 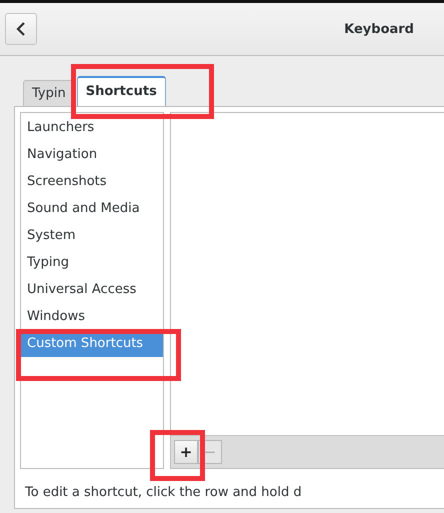 I want to click on hint-text: To edit a shortcut, click the row and hold d, so click(x=163, y=492).